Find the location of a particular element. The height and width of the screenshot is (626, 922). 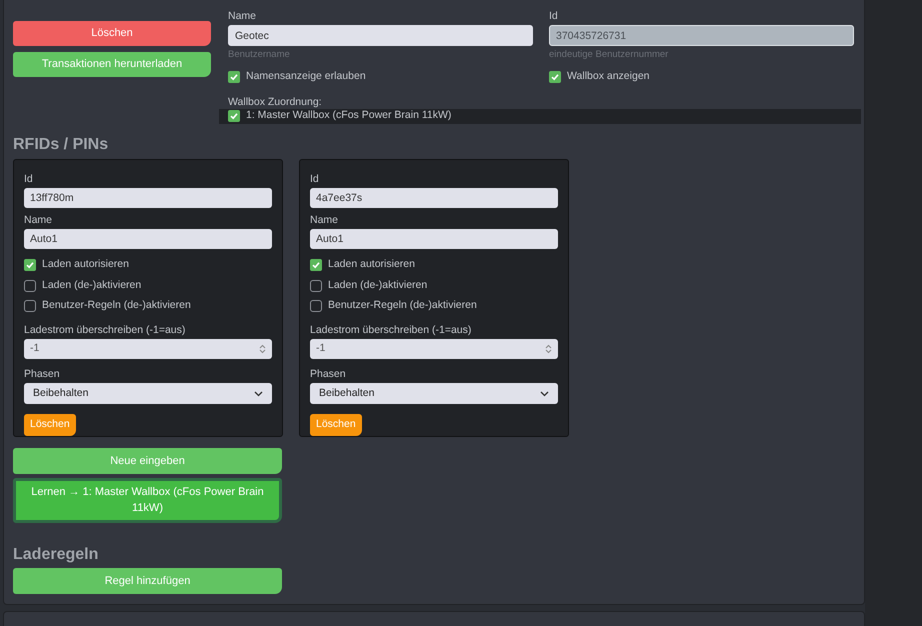

id-field: 13ff780m is located at coordinates (148, 198).